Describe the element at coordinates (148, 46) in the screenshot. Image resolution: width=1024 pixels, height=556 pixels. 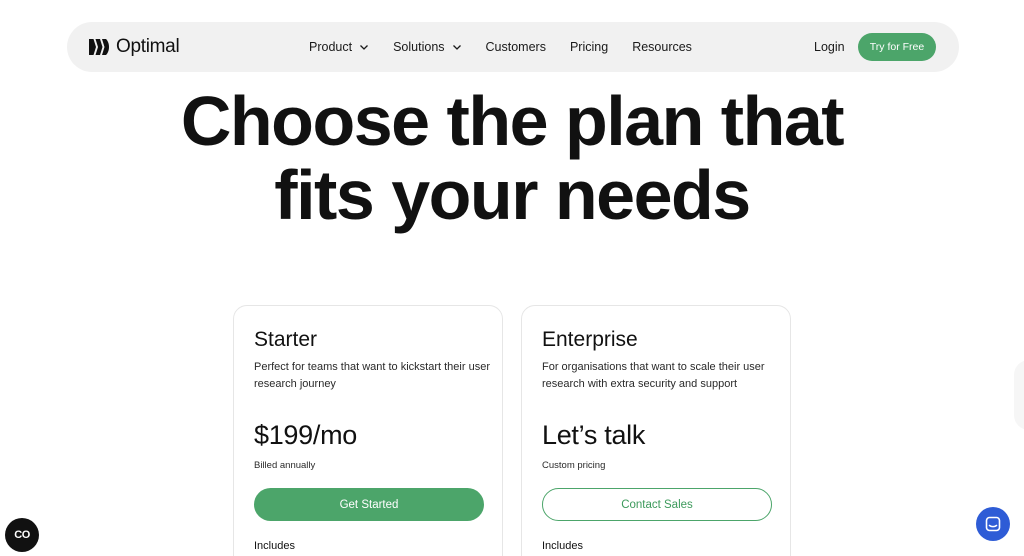
I see `logo-text: Optimal` at that location.